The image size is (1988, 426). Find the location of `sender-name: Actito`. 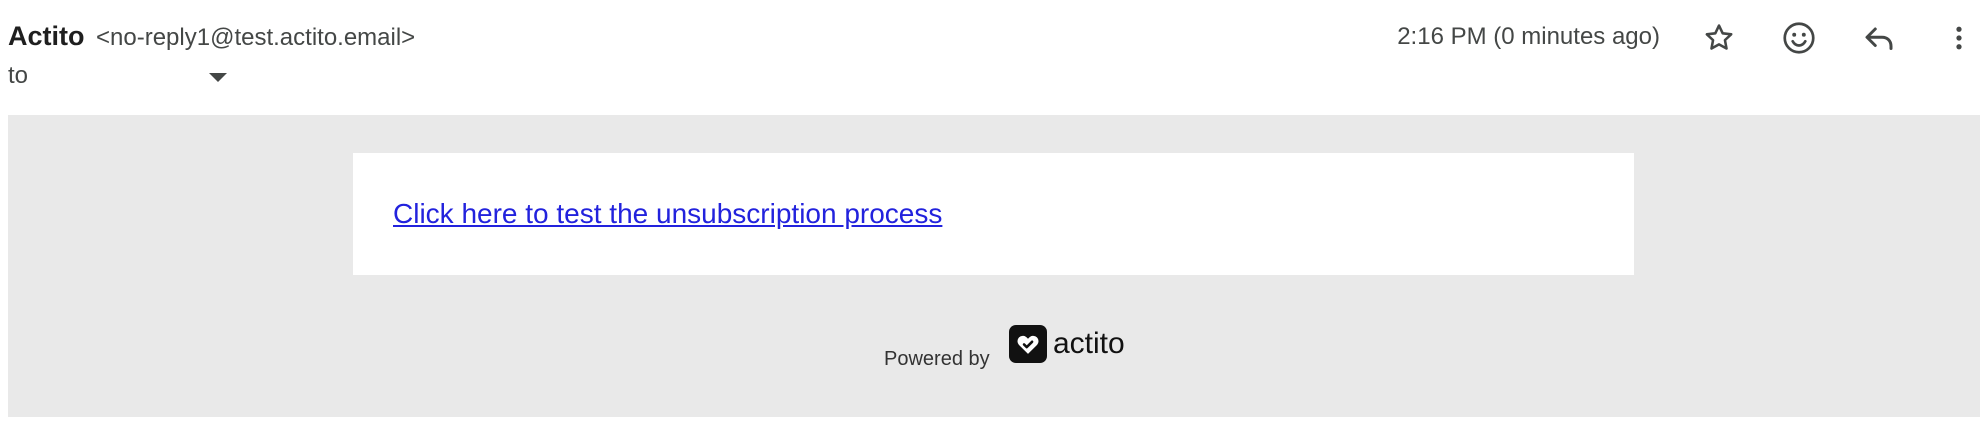

sender-name: Actito is located at coordinates (46, 36).